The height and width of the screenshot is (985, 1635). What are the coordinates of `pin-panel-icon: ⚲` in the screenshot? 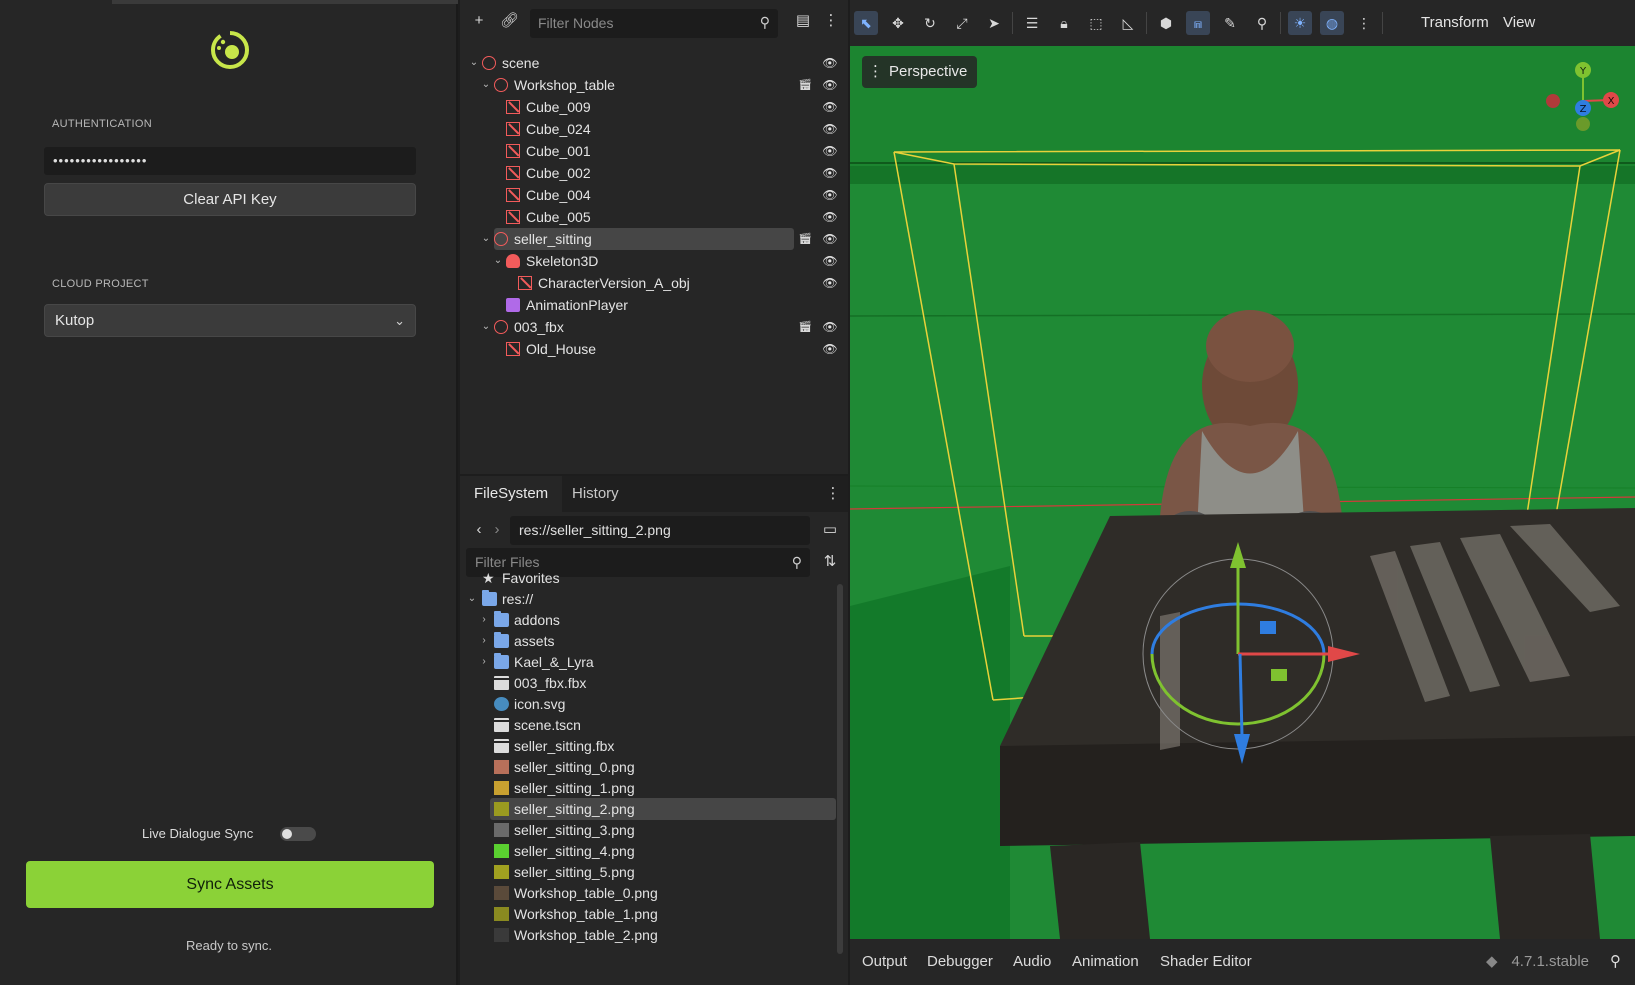 It's located at (1615, 962).